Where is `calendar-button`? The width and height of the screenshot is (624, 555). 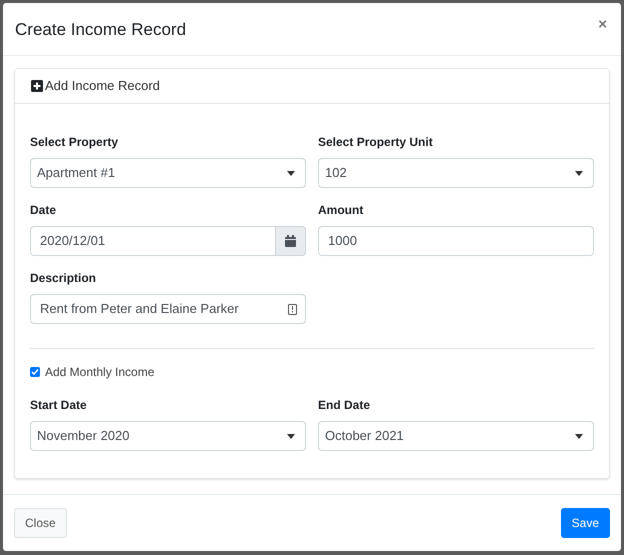 calendar-button is located at coordinates (291, 241).